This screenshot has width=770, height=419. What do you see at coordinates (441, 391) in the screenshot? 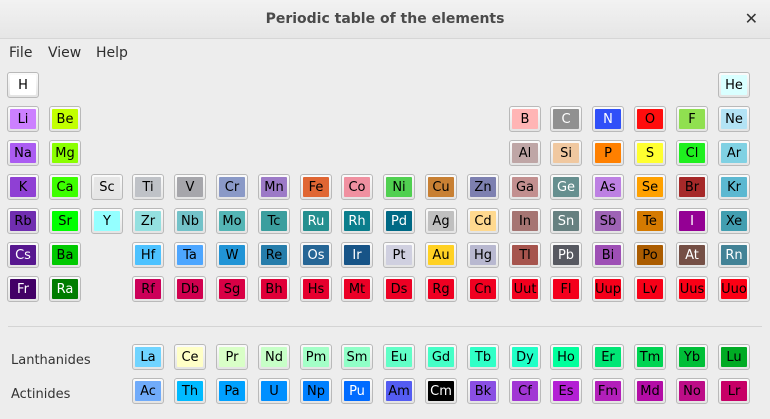
I see `element-button-cm: Cm` at bounding box center [441, 391].